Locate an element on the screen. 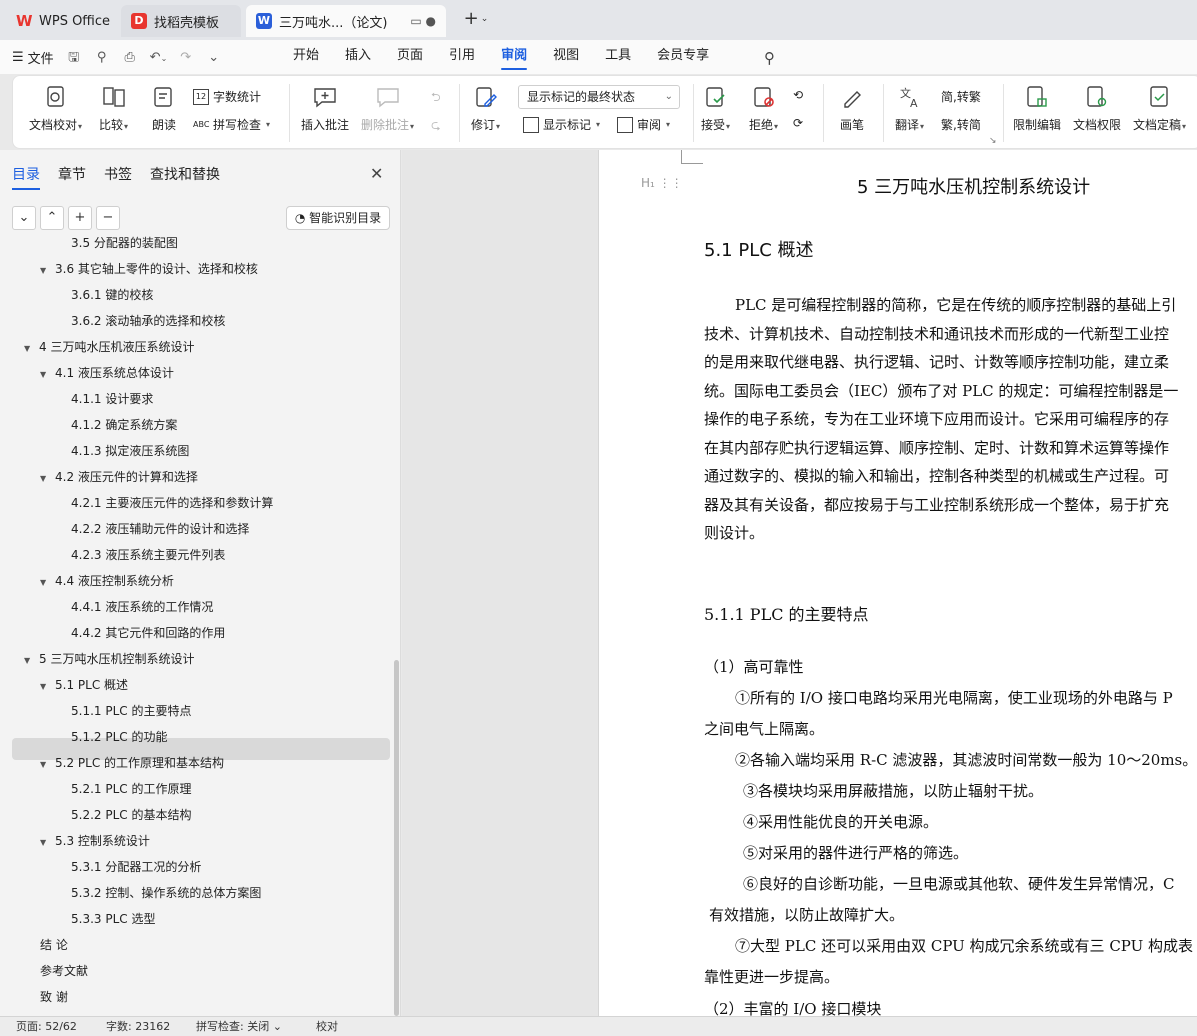 The image size is (1197, 1036). toc-item: ▼ 4 三万吨水压机液压系统设计 is located at coordinates (109, 347).